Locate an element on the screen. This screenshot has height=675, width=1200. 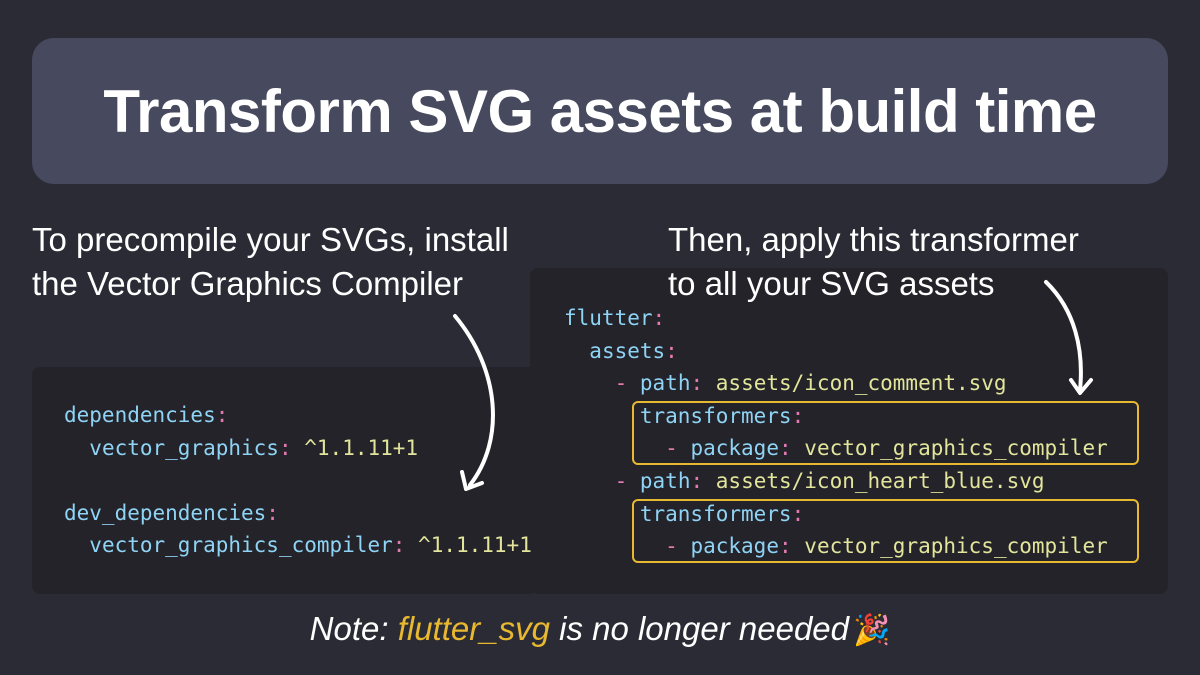
note-highlight: flutter_svg is located at coordinates (473, 628).